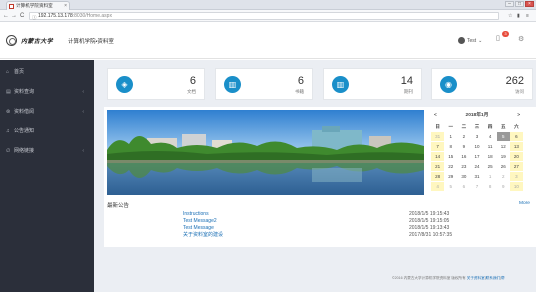 The image size is (536, 292). Describe the element at coordinates (200, 221) in the screenshot. I see `news-title-link: Test Message2` at that location.